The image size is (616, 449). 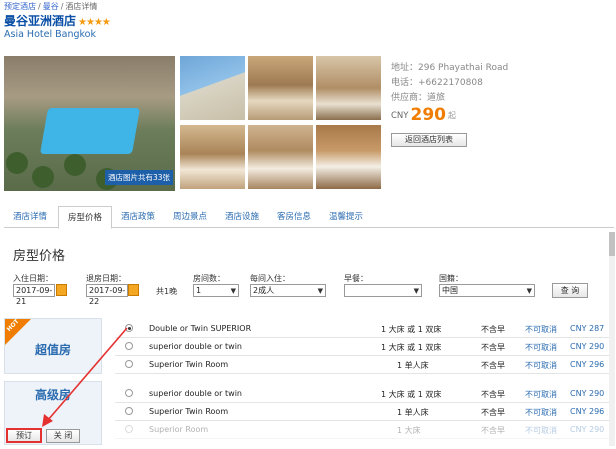 I want to click on annotation-arrow, so click(x=85, y=377).